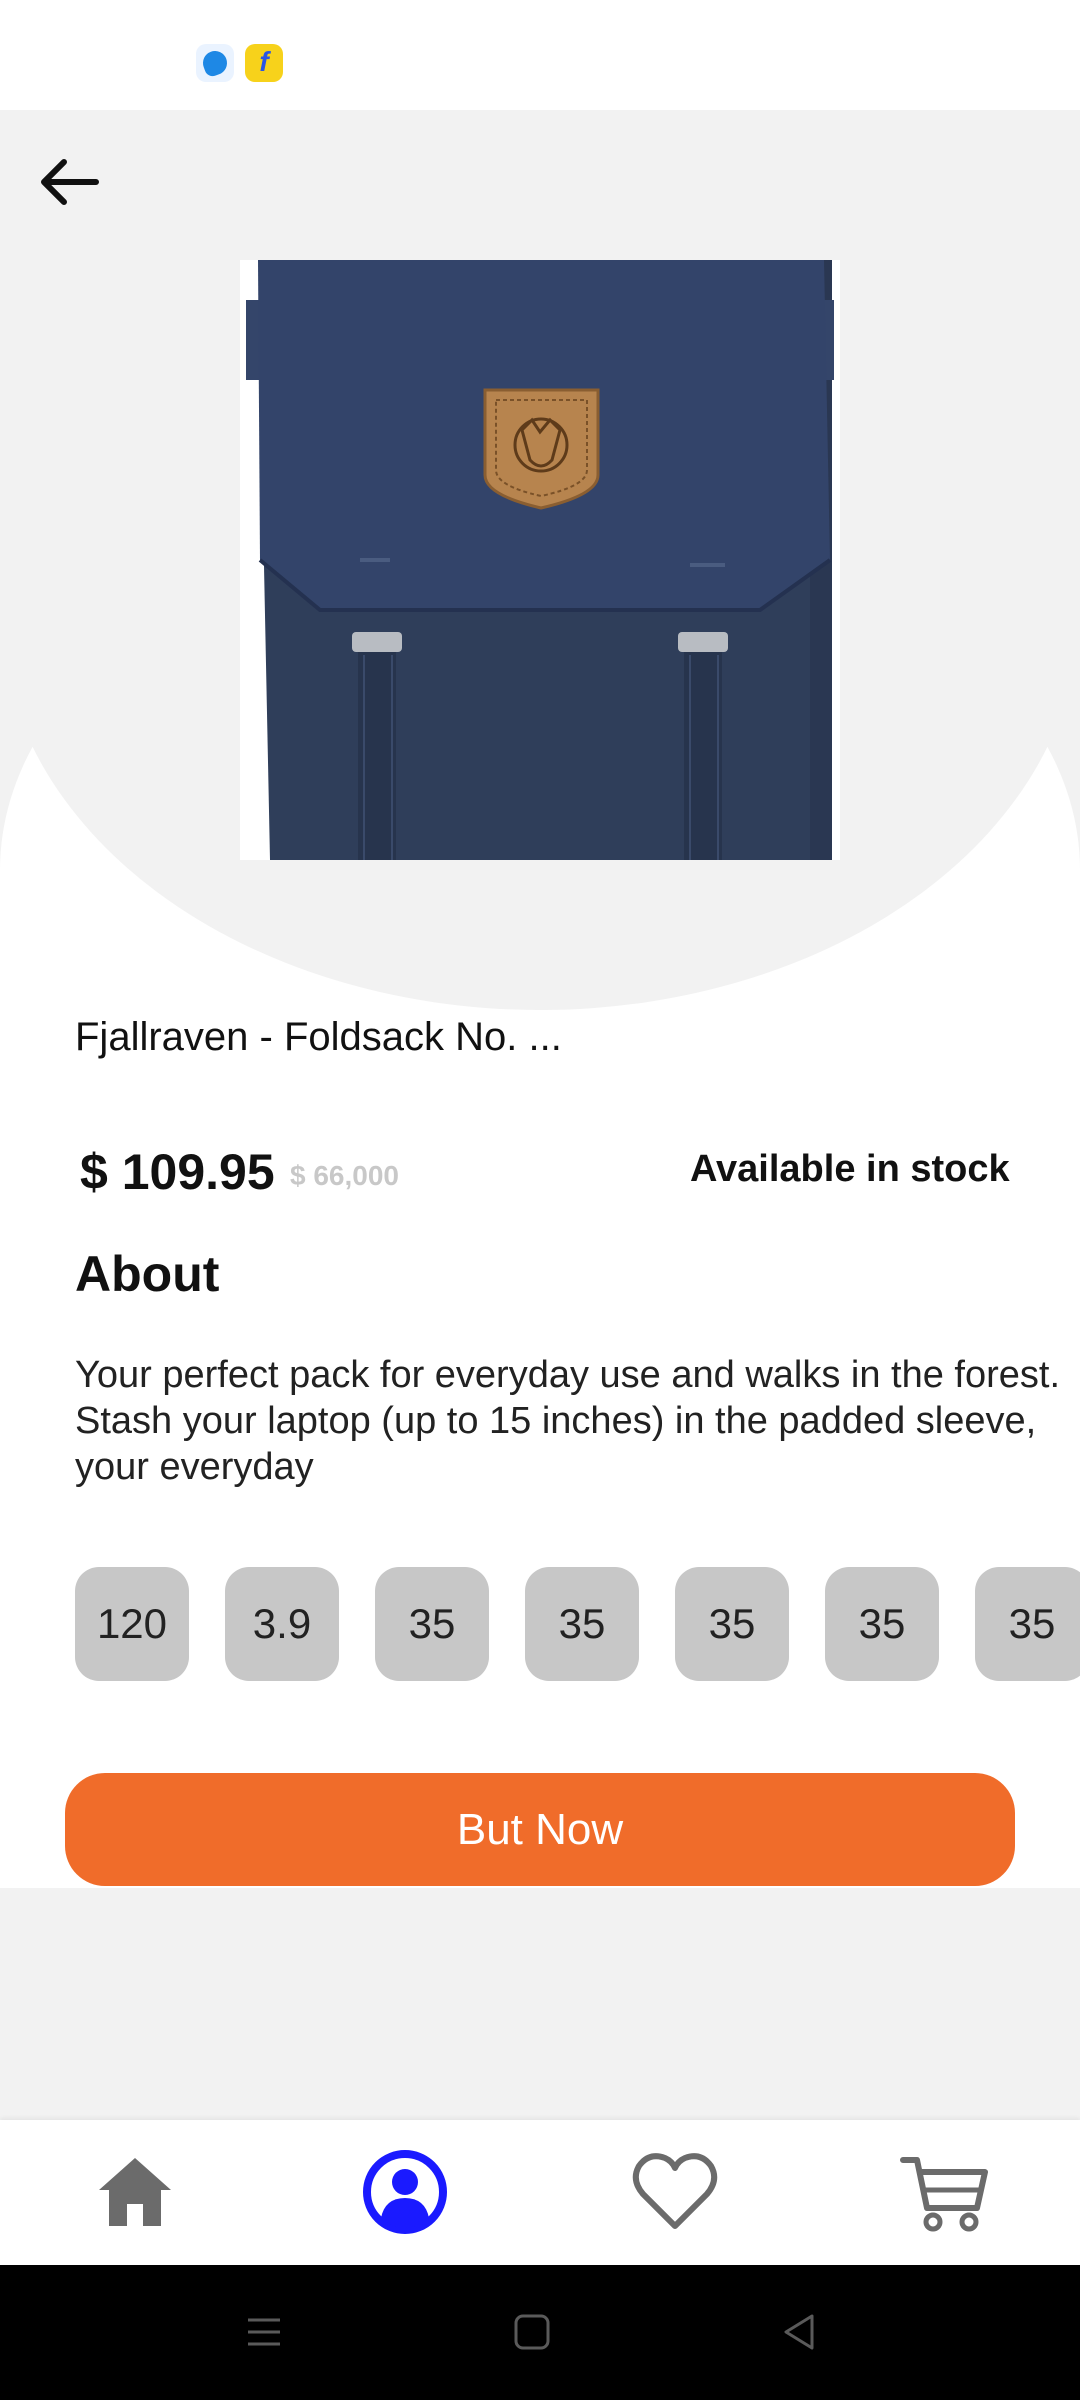 Image resolution: width=1080 pixels, height=2400 pixels. I want to click on option-chip: 3.9, so click(282, 1624).